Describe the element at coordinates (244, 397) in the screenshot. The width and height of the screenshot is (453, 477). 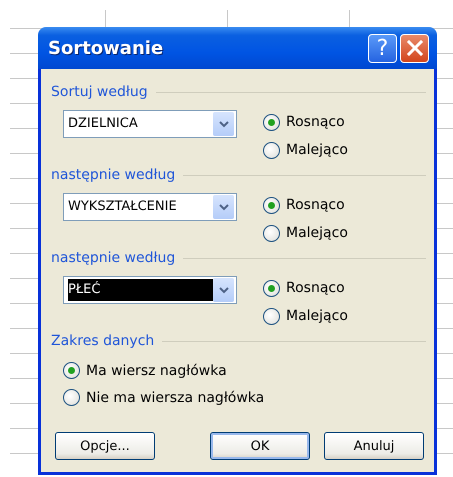
I see `radio-option: Nie ma wiersza nagłówka` at that location.